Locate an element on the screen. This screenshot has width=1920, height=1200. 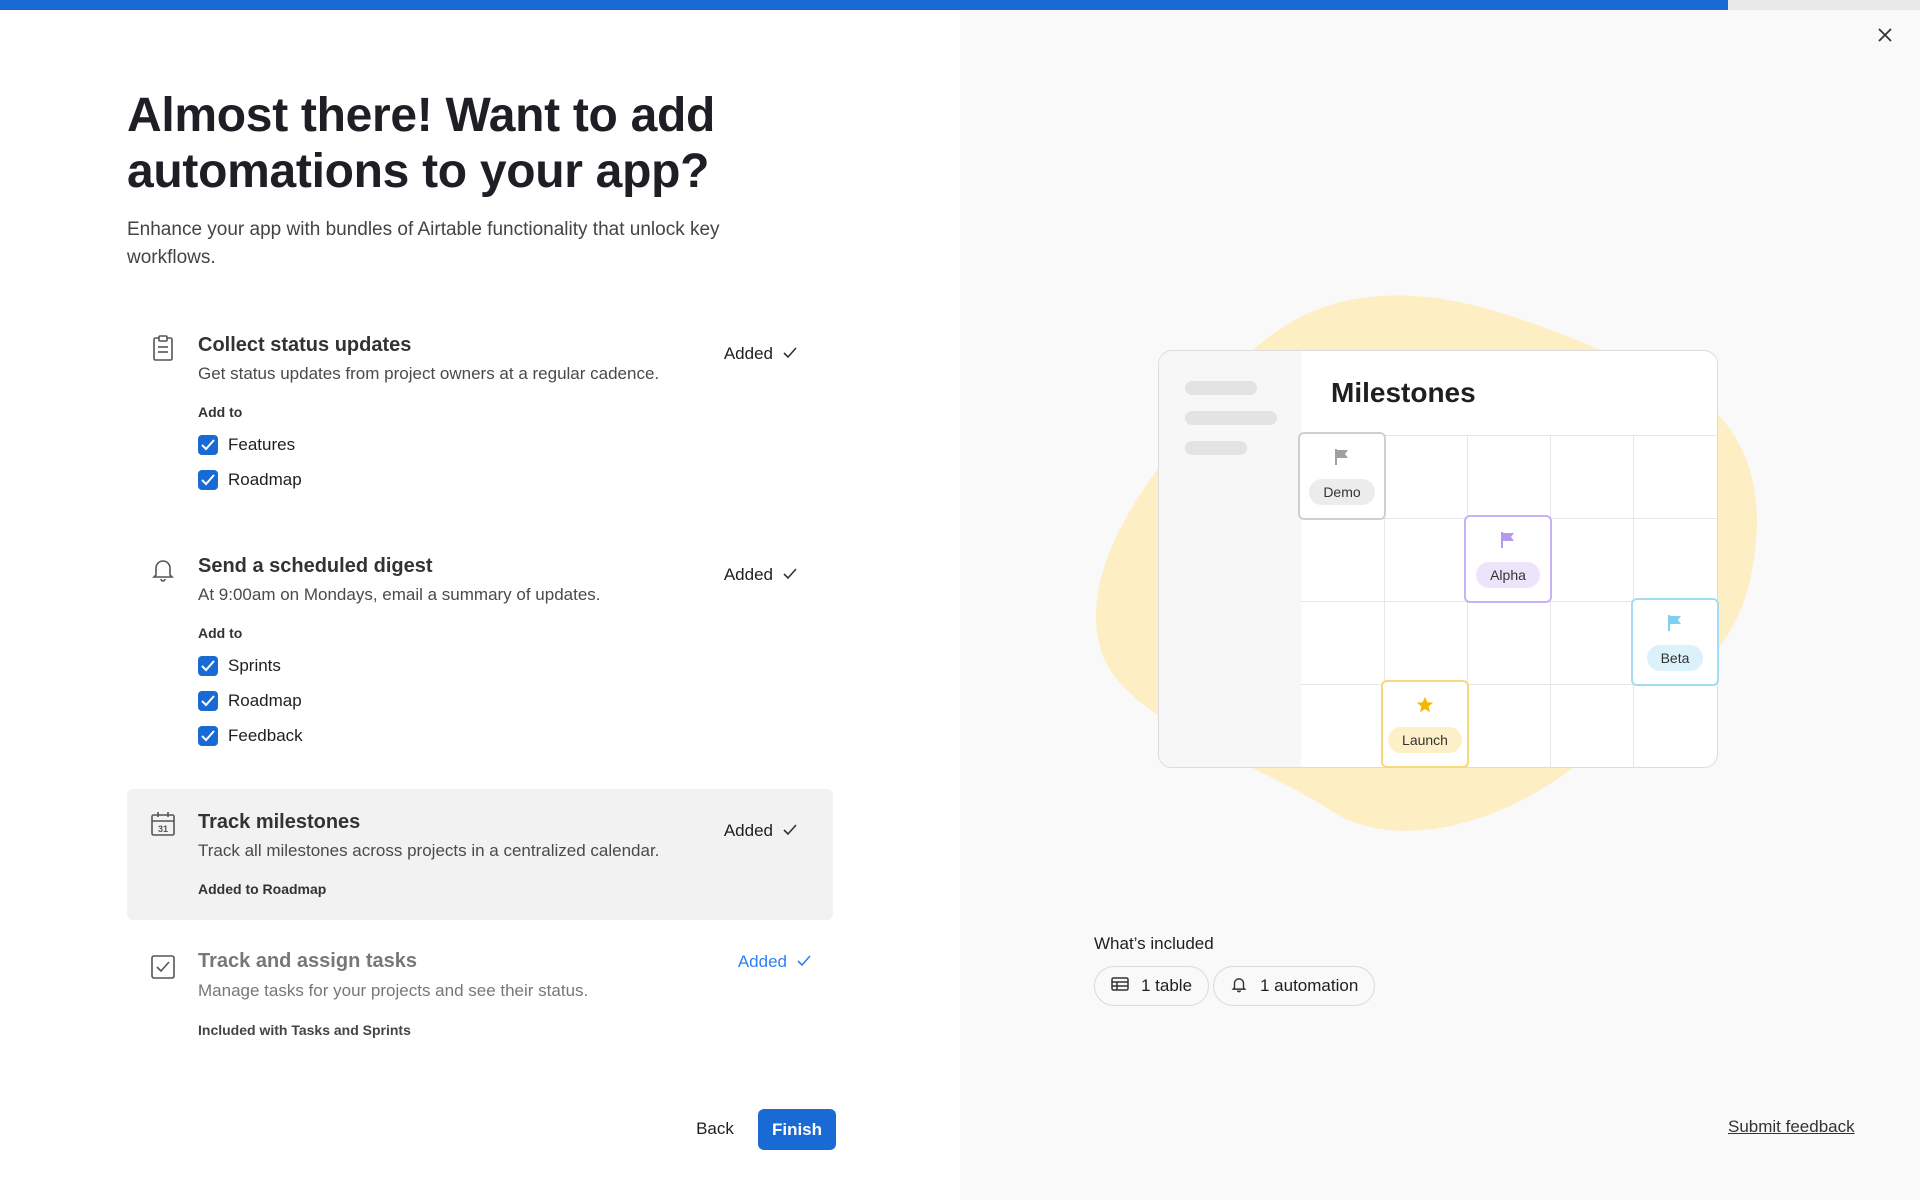
milestone-demo: Demo is located at coordinates (1342, 476).